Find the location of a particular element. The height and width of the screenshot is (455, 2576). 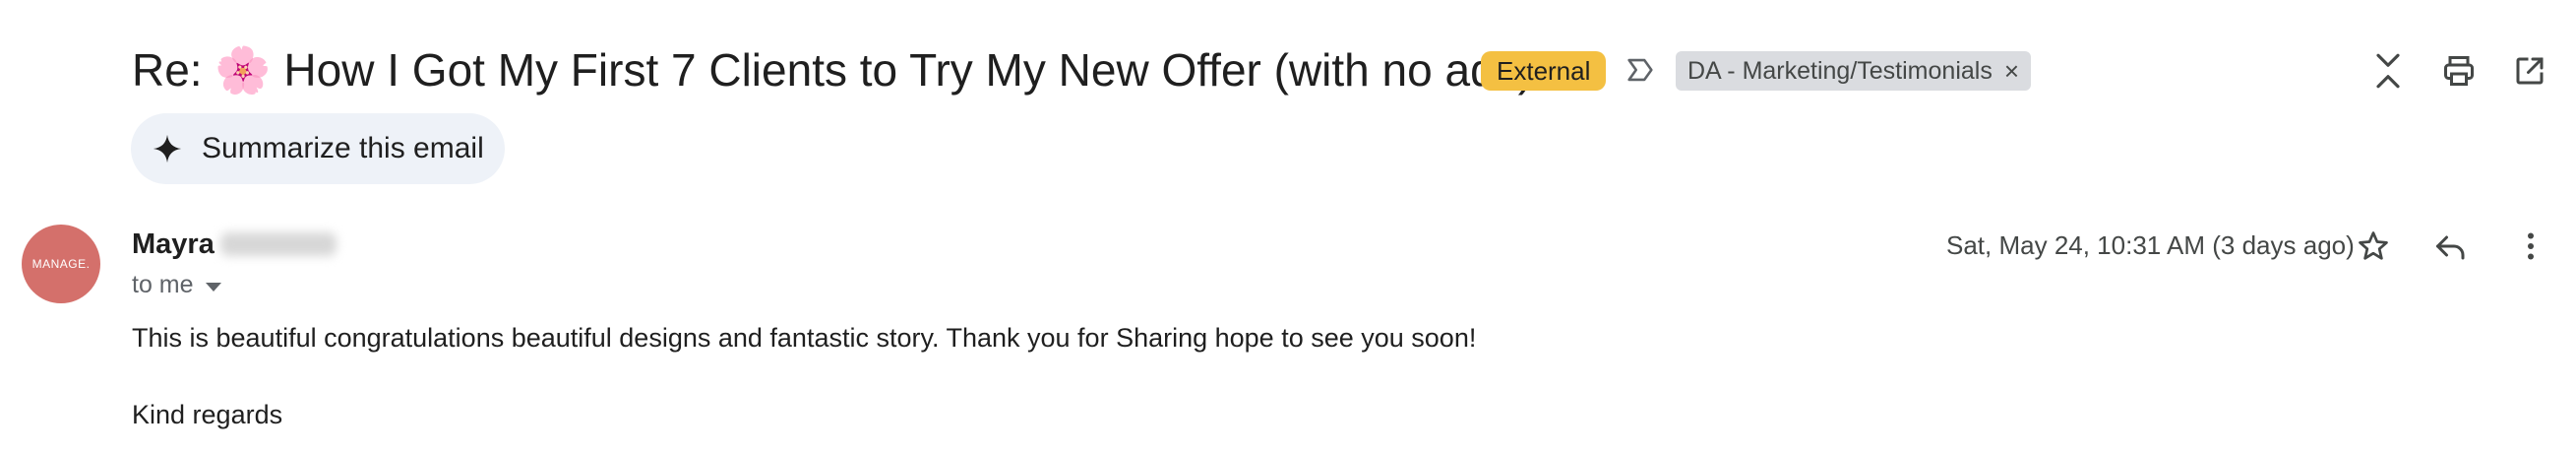

open-in-new-window-icon is located at coordinates (2529, 71).